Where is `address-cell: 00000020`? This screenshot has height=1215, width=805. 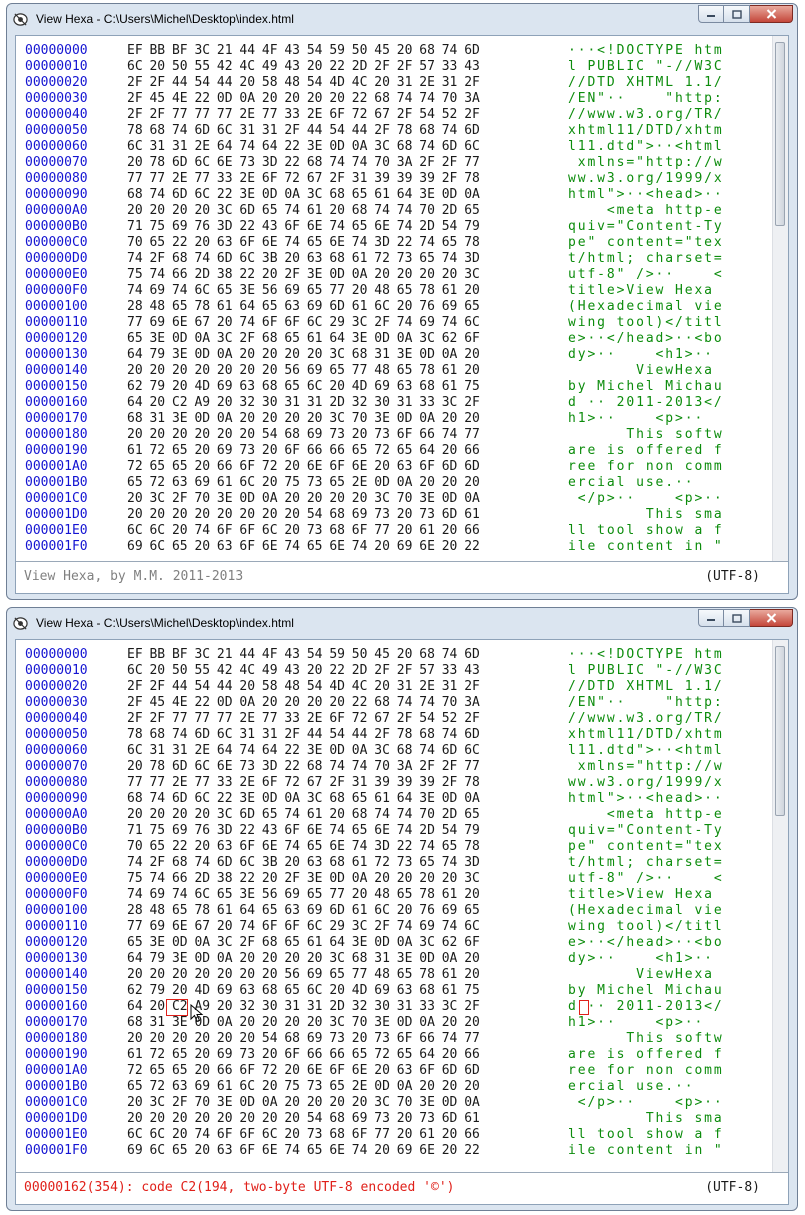 address-cell: 00000020 is located at coordinates (56, 686).